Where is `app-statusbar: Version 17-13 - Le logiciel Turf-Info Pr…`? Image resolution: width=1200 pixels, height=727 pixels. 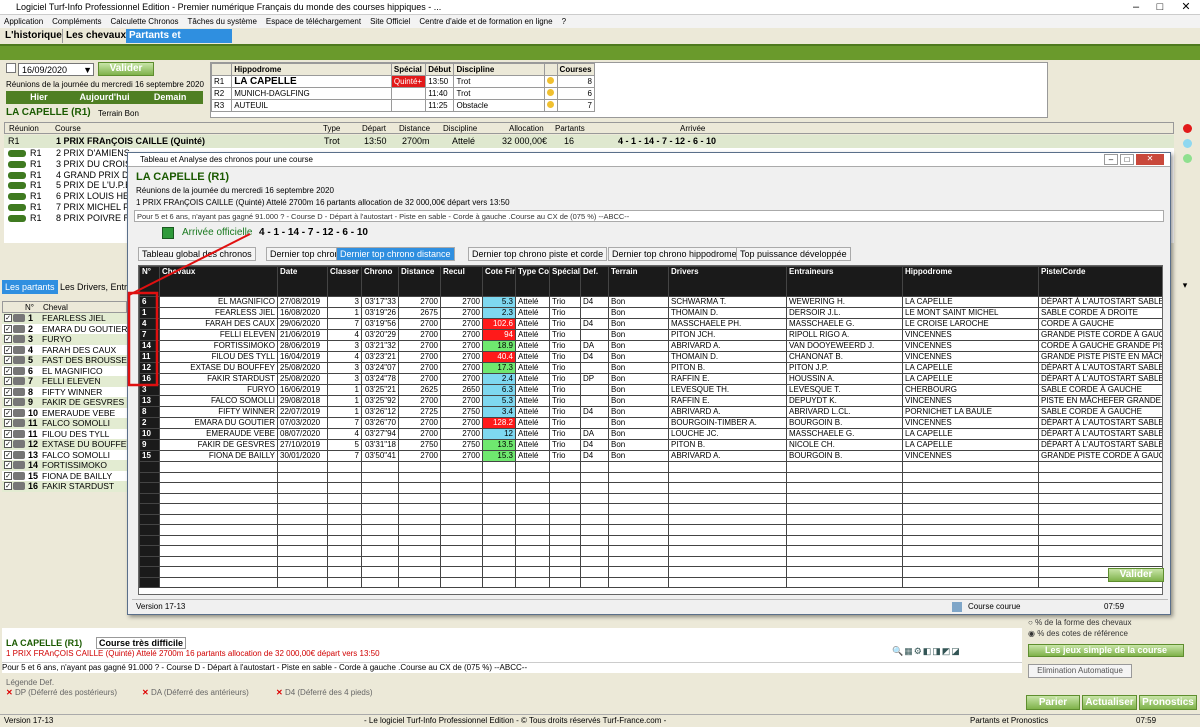
app-statusbar: Version 17-13 - Le logiciel Turf-Info Pr… is located at coordinates (600, 720).